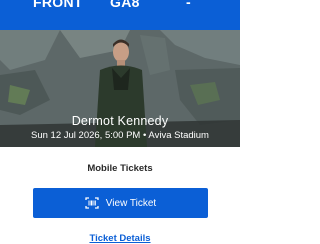  I want to click on event-date-venue: Sun 12 Jul 2026, 5:00 PM • Aviva Stadium, so click(120, 135).